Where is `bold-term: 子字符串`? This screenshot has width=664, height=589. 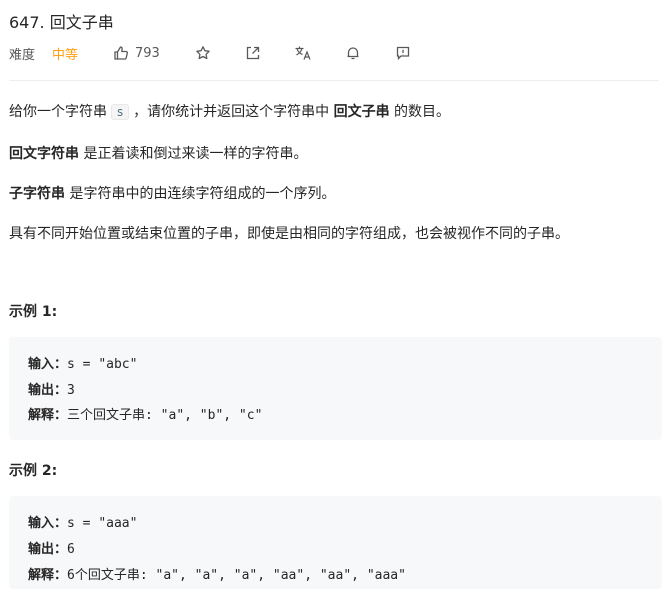
bold-term: 子字符串 is located at coordinates (37, 194).